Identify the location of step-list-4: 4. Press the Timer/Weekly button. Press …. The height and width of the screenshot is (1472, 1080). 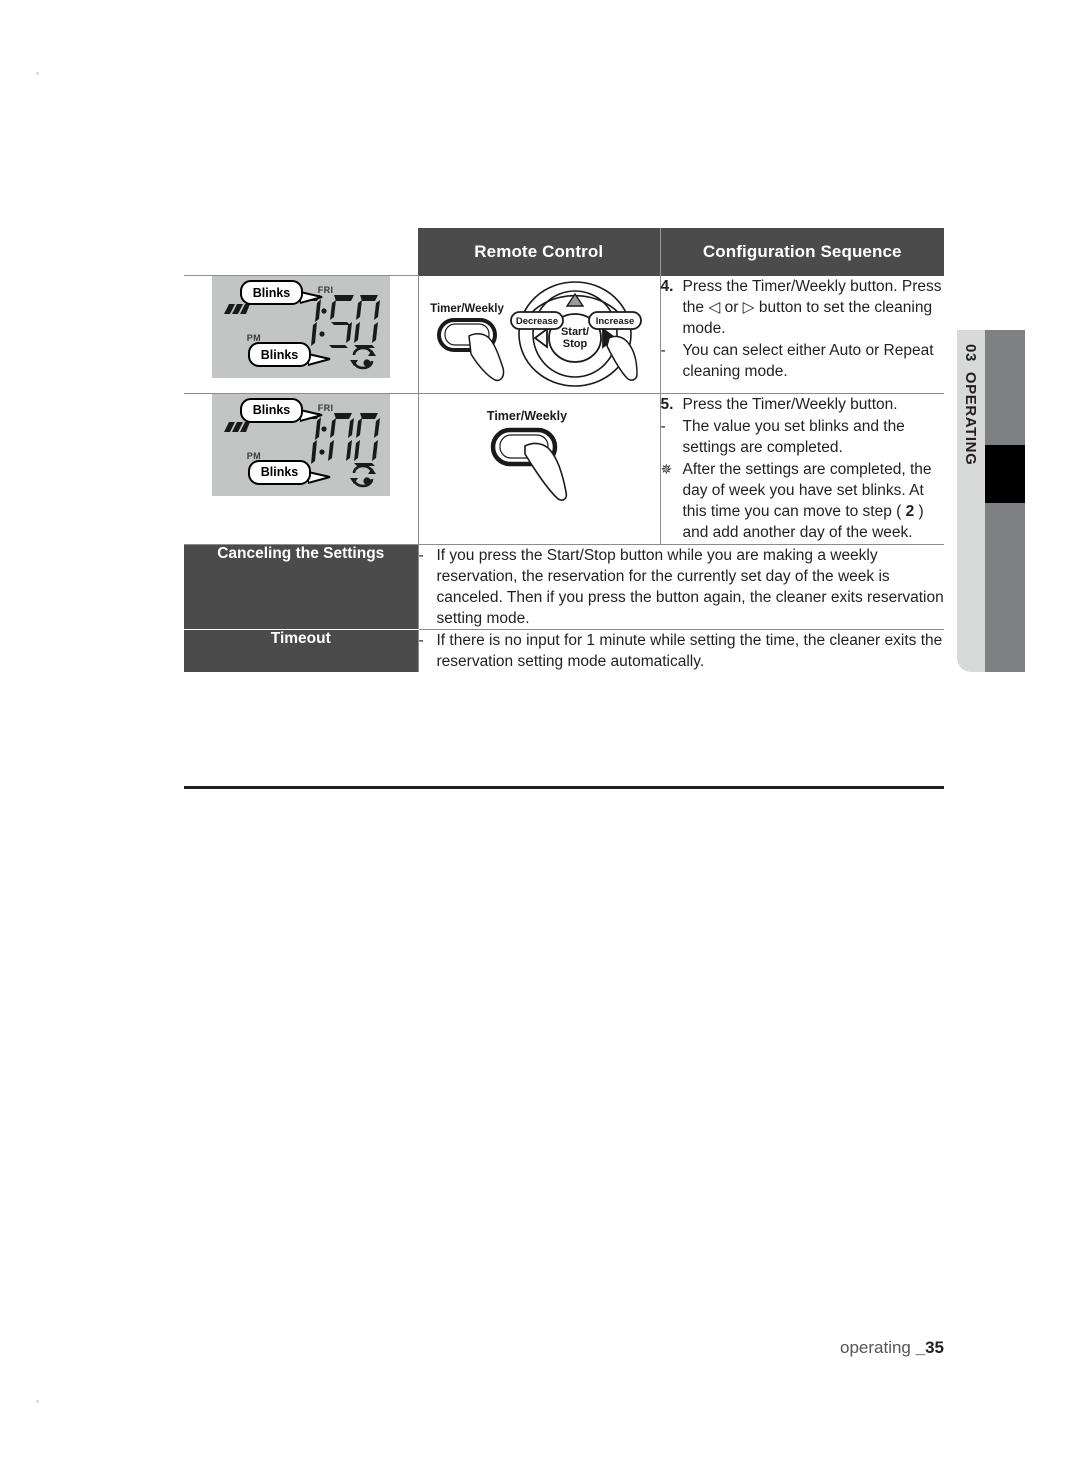
(803, 329).